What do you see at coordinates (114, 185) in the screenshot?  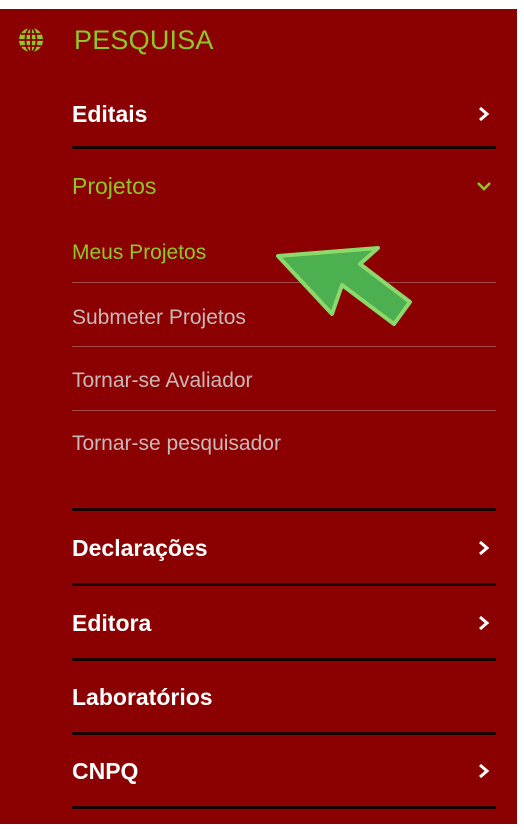 I see `menu-item-label: Projetos` at bounding box center [114, 185].